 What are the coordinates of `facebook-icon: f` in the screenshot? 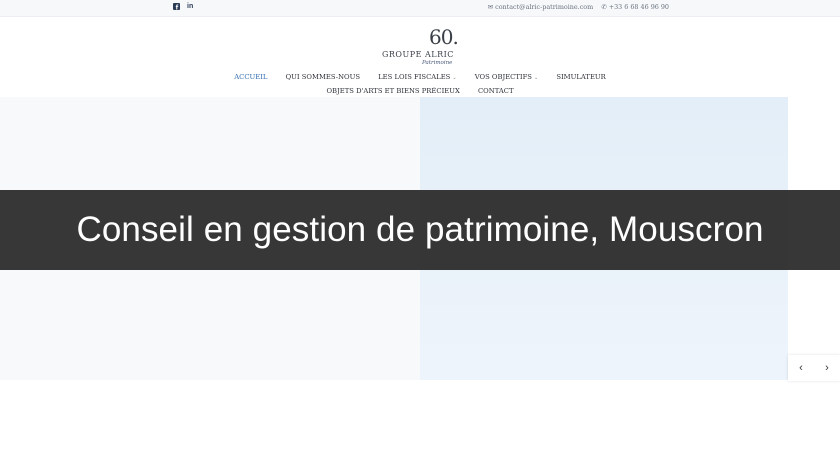 It's located at (176, 7).